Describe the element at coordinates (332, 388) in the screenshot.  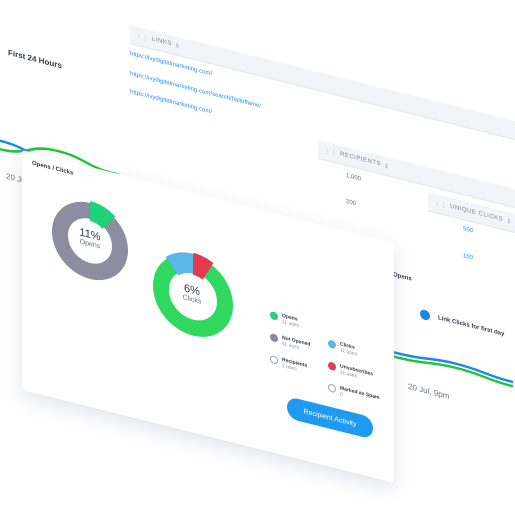
I see `spam-dot-icon` at that location.